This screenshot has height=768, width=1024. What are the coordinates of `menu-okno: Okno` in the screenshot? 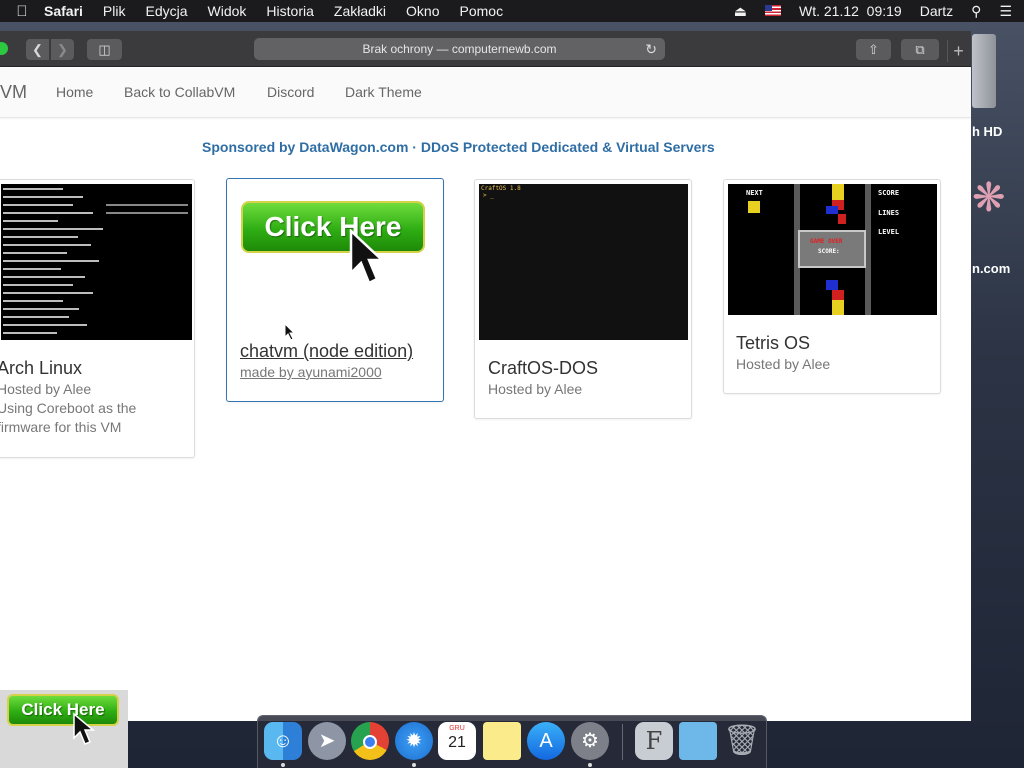 It's located at (422, 11).